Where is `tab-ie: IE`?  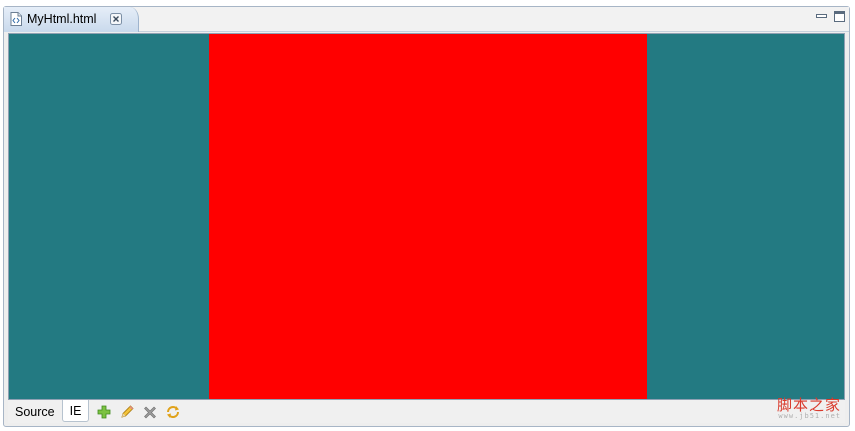
tab-ie: IE is located at coordinates (75, 411).